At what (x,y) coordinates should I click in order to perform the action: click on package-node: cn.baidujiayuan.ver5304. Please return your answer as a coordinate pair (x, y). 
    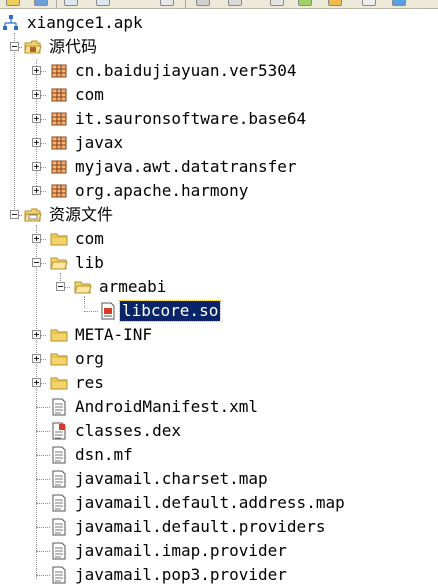
    Looking at the image, I should click on (219, 71).